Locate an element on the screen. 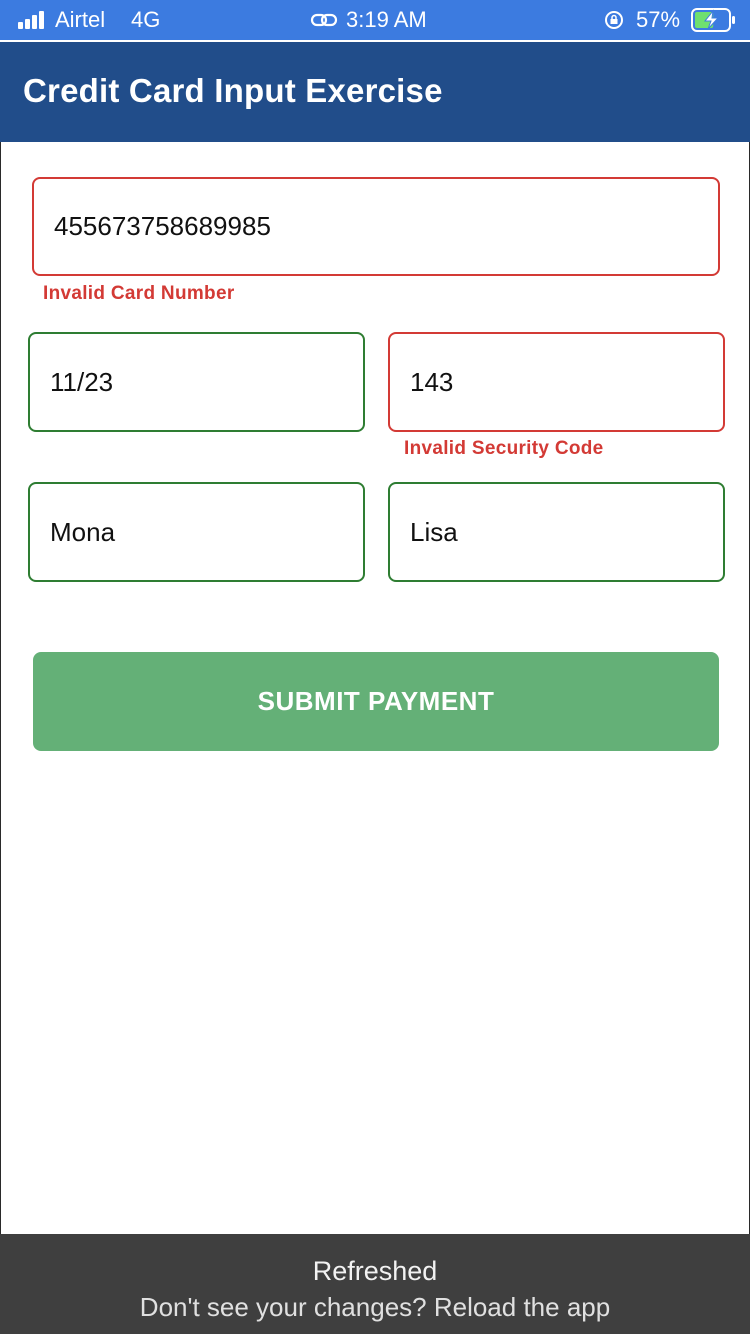 Image resolution: width=750 pixels, height=1334 pixels. carrier-name: Airtel is located at coordinates (80, 19).